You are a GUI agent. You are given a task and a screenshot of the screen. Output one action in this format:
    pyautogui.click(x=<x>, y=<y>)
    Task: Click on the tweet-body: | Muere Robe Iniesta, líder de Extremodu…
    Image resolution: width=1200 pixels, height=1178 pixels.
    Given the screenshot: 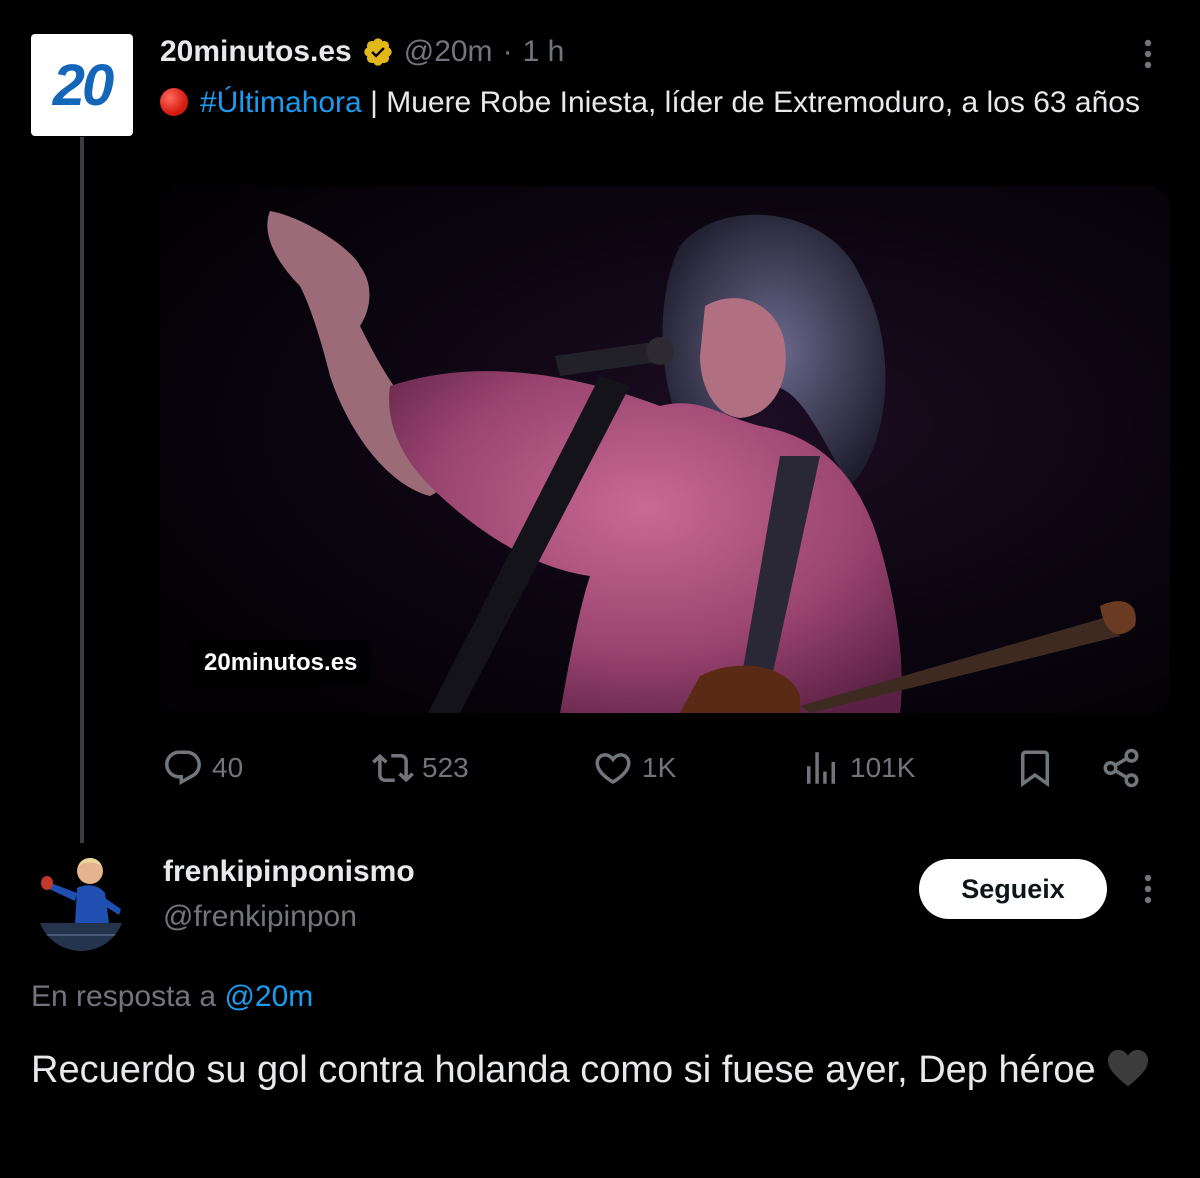 What is the action you would take?
    pyautogui.click(x=750, y=102)
    